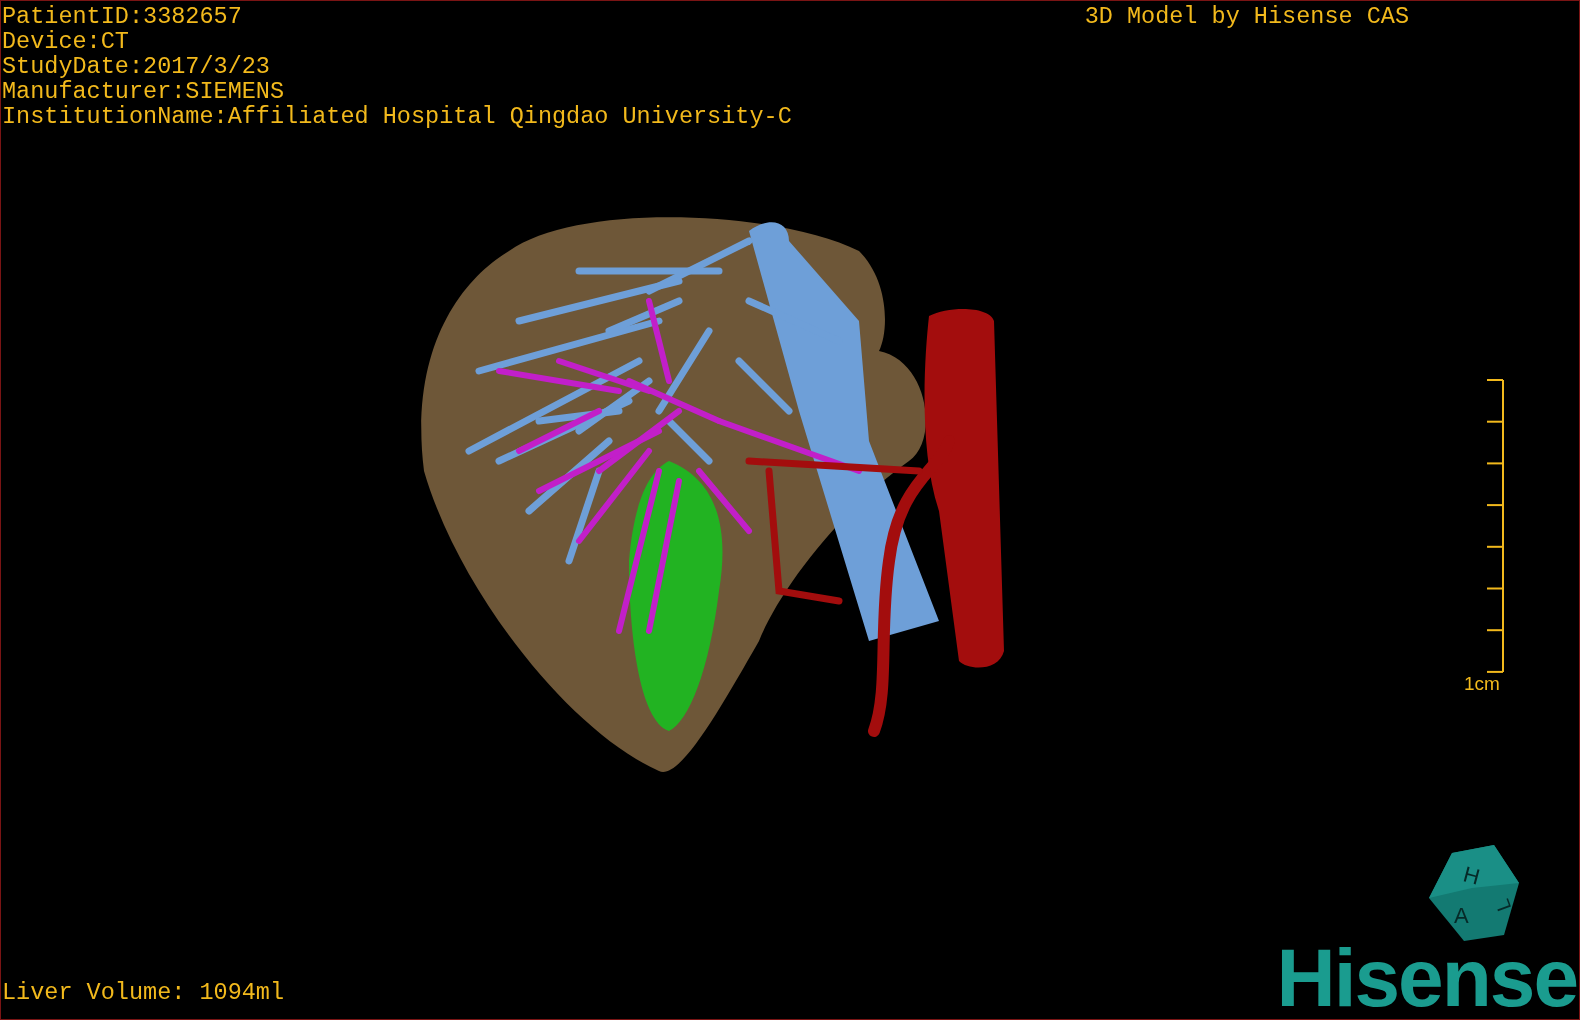 Image resolution: width=1580 pixels, height=1020 pixels. What do you see at coordinates (122, 16) in the screenshot?
I see `dicom-info-text: PatientID:3382657` at bounding box center [122, 16].